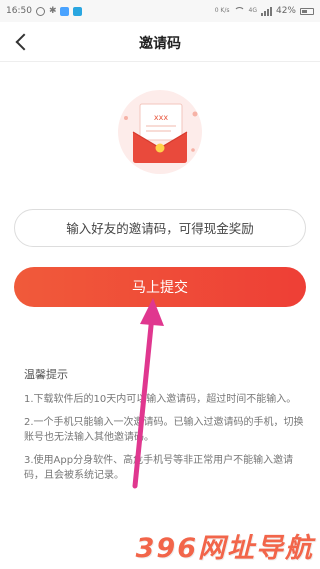 The width and height of the screenshot is (320, 569). I want to click on status-left: 16:50 ✱, so click(44, 10).